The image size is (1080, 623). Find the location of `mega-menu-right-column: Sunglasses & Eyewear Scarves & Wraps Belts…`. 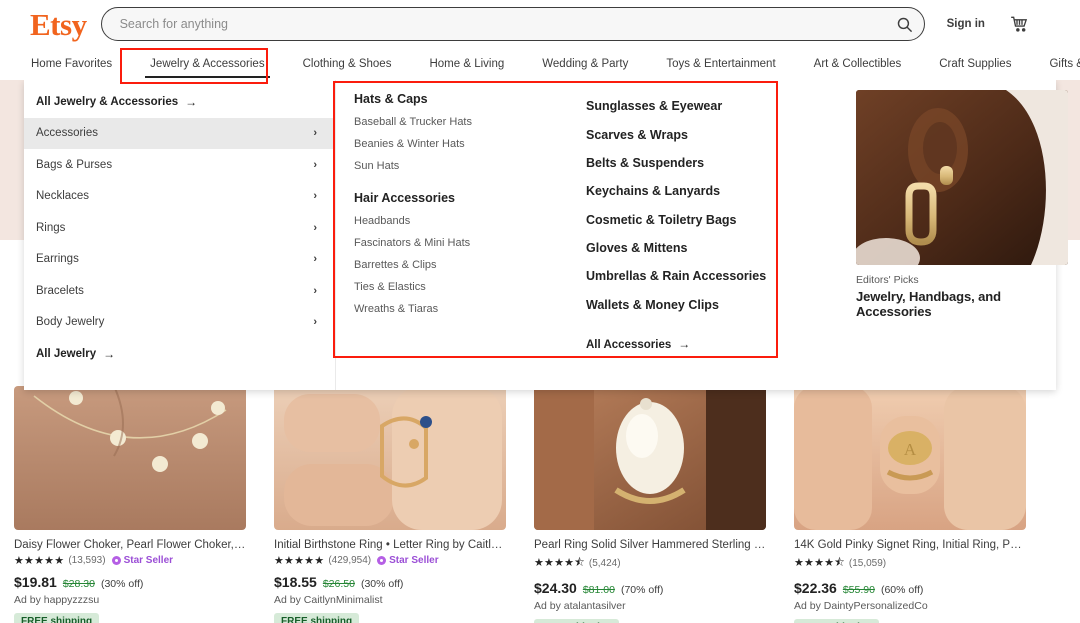

mega-menu-right-column: Sunglasses & Eyewear Scarves & Wraps Belts… is located at coordinates (707, 235).